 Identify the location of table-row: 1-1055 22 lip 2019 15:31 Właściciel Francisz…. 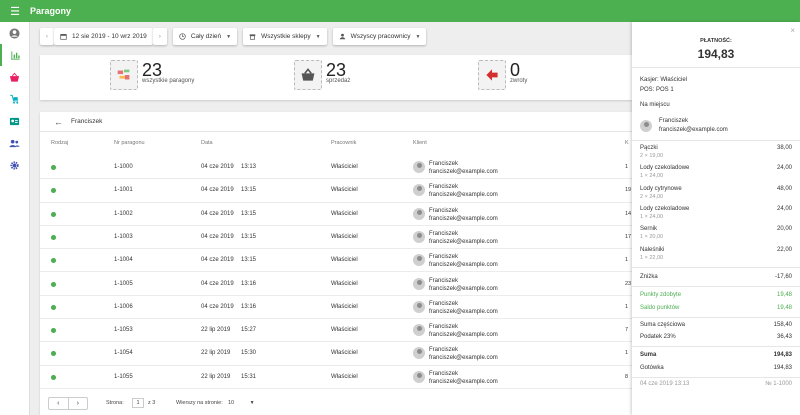
(336, 377).